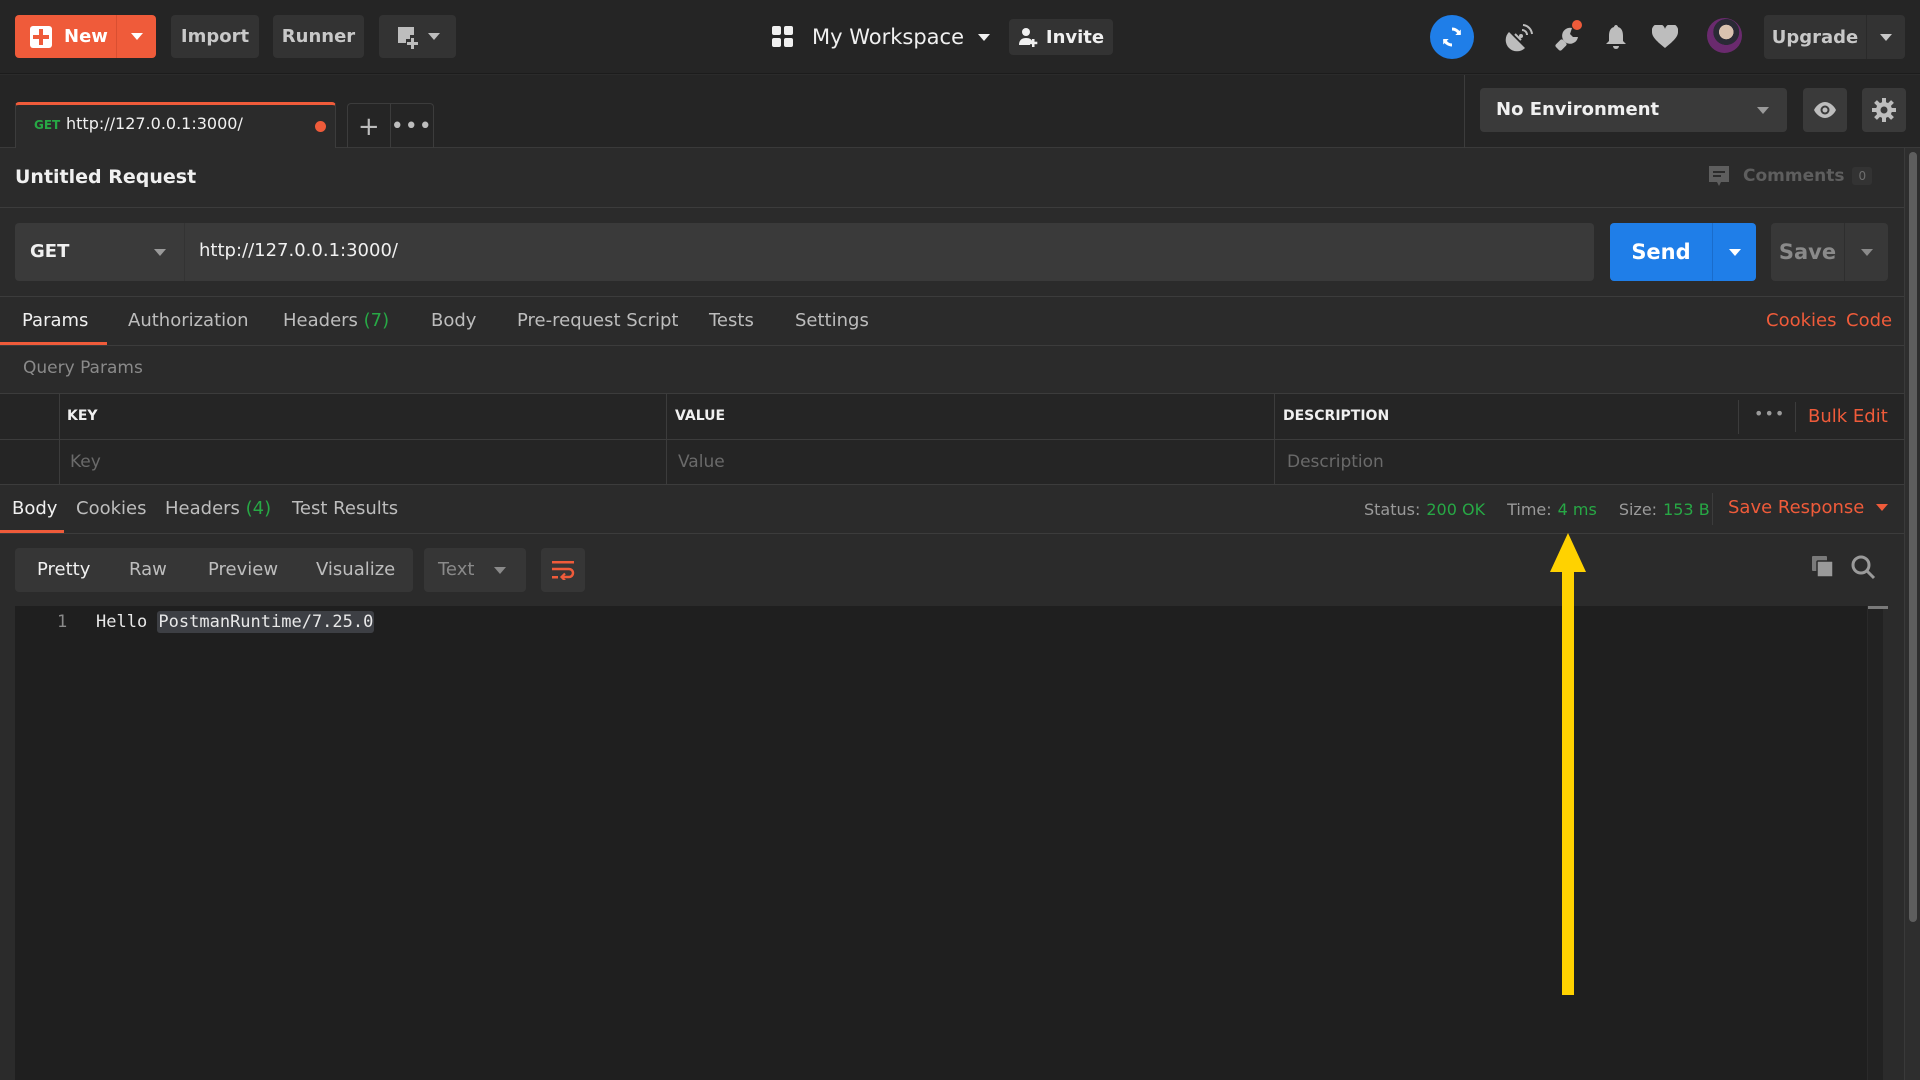  What do you see at coordinates (888, 37) in the screenshot?
I see `workspace-label: My Workspace` at bounding box center [888, 37].